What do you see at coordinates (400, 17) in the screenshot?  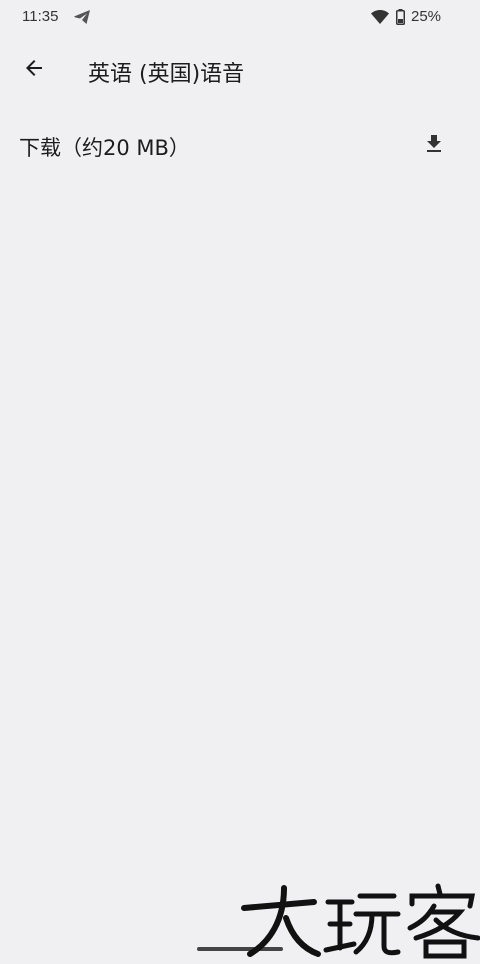 I see `battery-icon` at bounding box center [400, 17].